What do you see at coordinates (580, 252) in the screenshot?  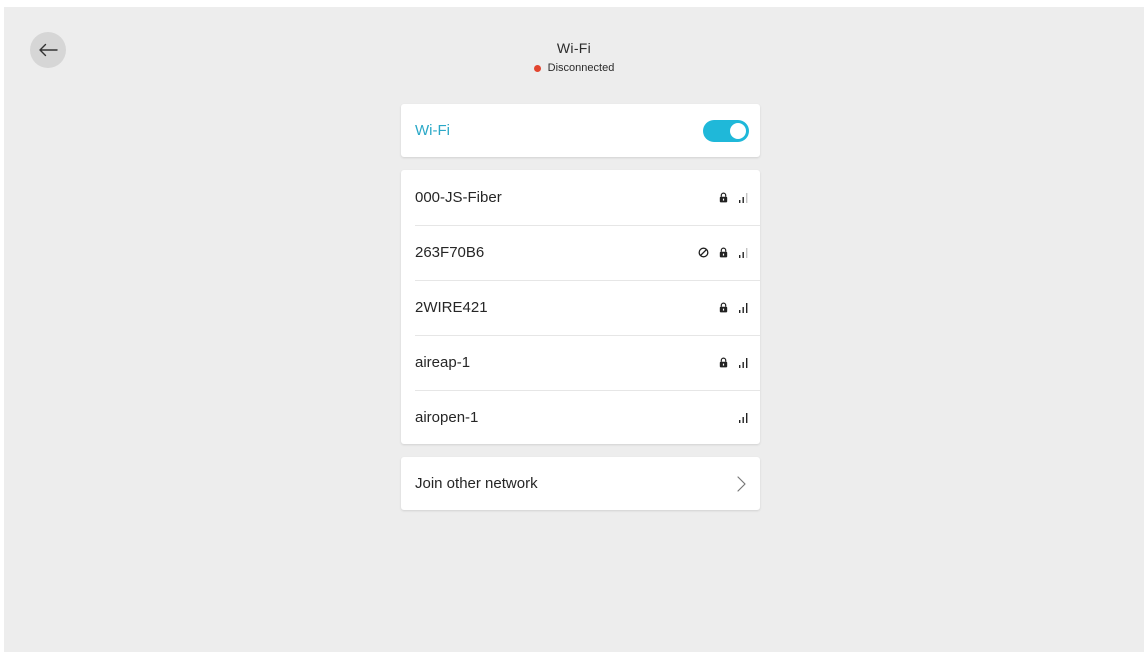 I see `network-row: 263F70B6` at bounding box center [580, 252].